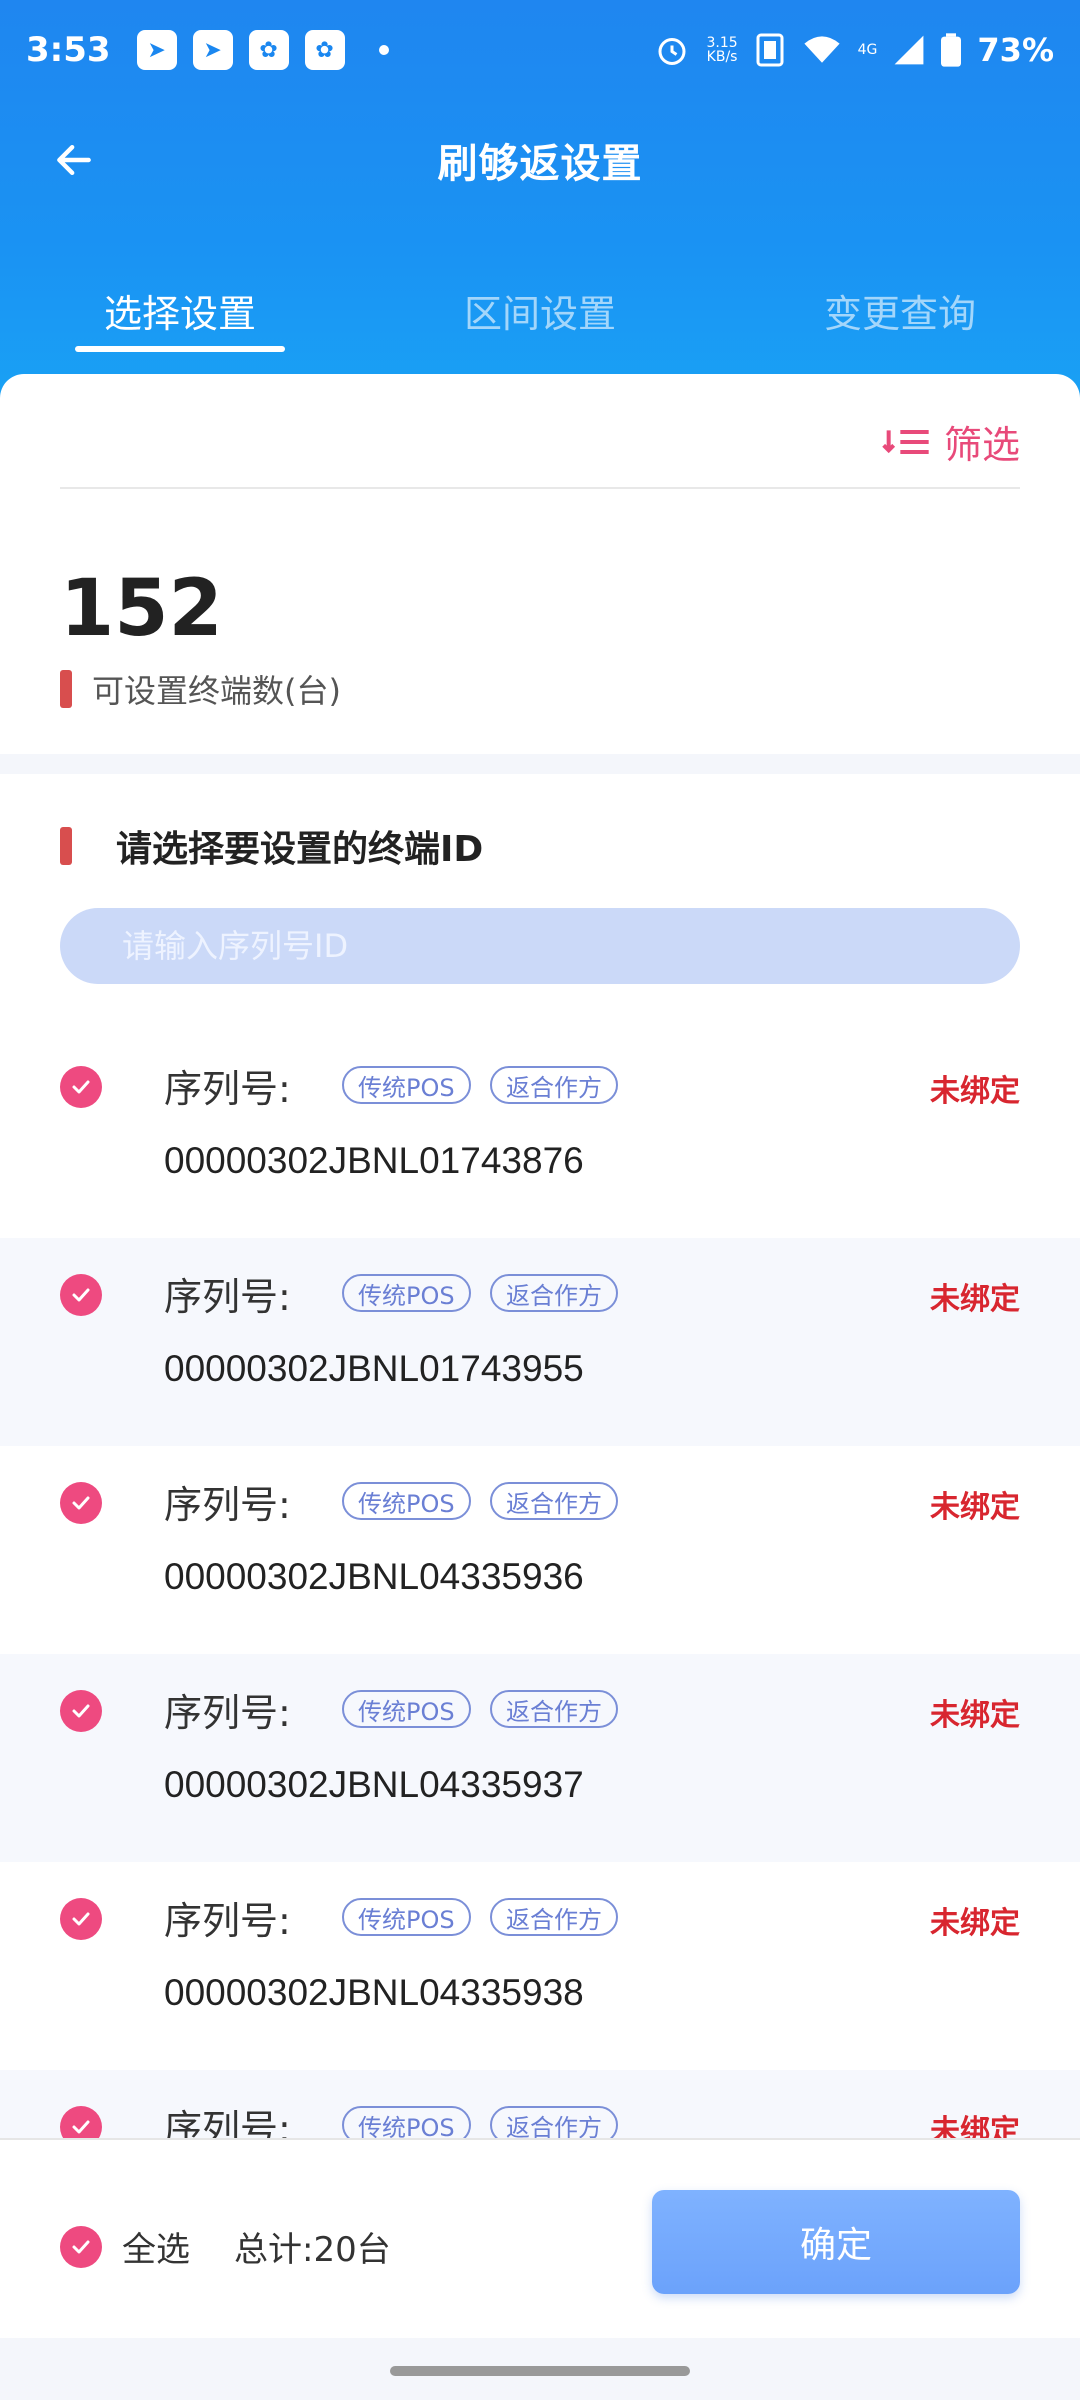  I want to click on tab-bar: 选择设置 区间设置 变更查询, so click(540, 310).